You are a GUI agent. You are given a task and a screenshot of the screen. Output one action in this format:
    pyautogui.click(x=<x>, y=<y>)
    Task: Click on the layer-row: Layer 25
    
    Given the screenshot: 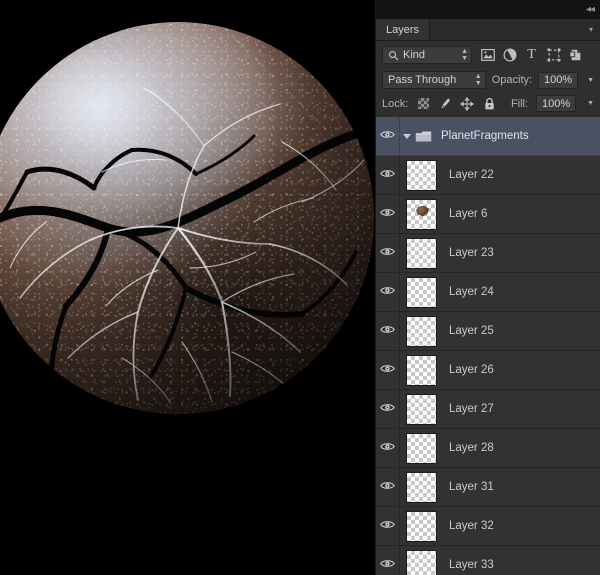 What is the action you would take?
    pyautogui.click(x=488, y=331)
    